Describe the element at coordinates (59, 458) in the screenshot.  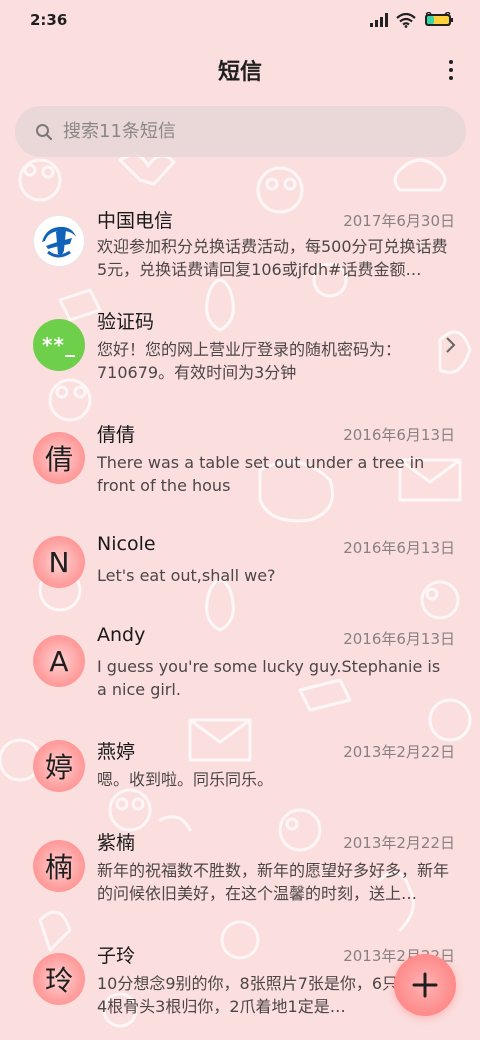
I see `avatar: 倩` at that location.